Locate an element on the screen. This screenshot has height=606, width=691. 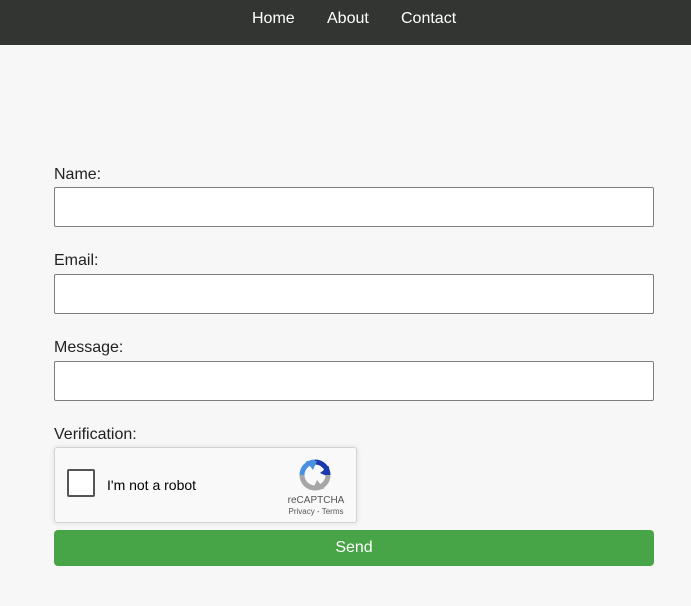
send-button: Send is located at coordinates (354, 548).